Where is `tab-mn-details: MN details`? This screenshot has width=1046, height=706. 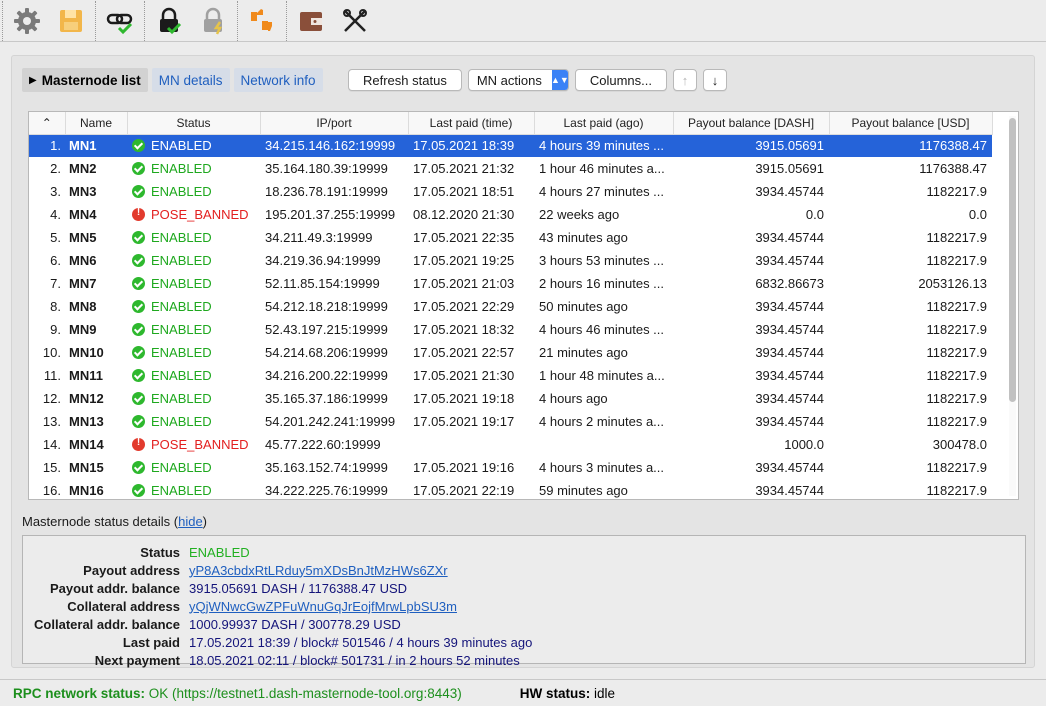
tab-mn-details: MN details is located at coordinates (190, 80).